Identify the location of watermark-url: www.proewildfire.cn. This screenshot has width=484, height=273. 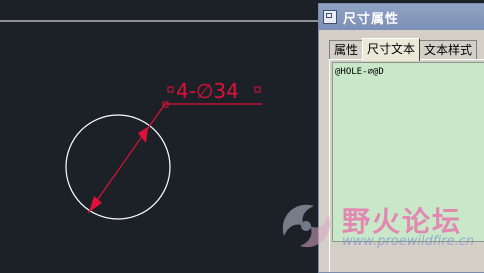
(408, 241).